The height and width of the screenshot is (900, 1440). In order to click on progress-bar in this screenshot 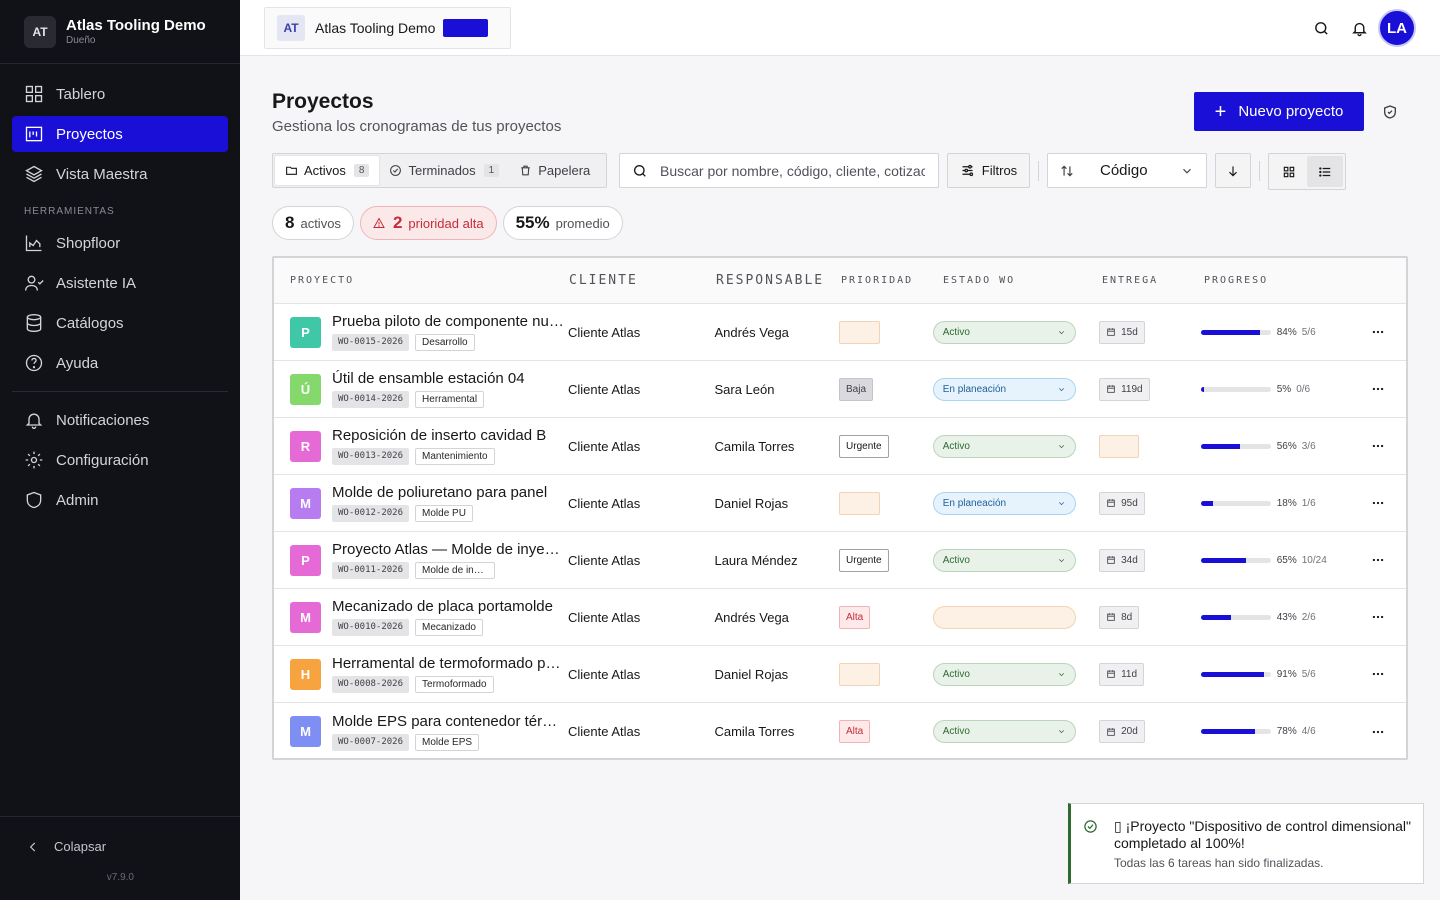, I will do `click(1235, 560)`.